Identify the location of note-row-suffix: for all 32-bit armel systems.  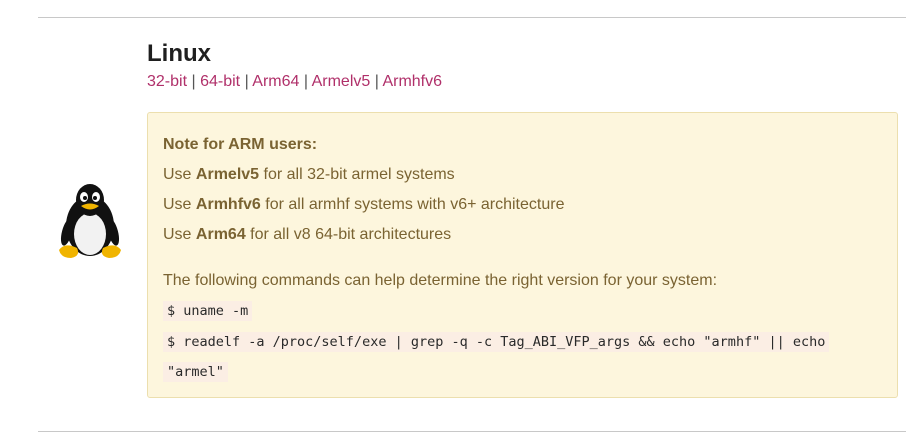
(357, 174).